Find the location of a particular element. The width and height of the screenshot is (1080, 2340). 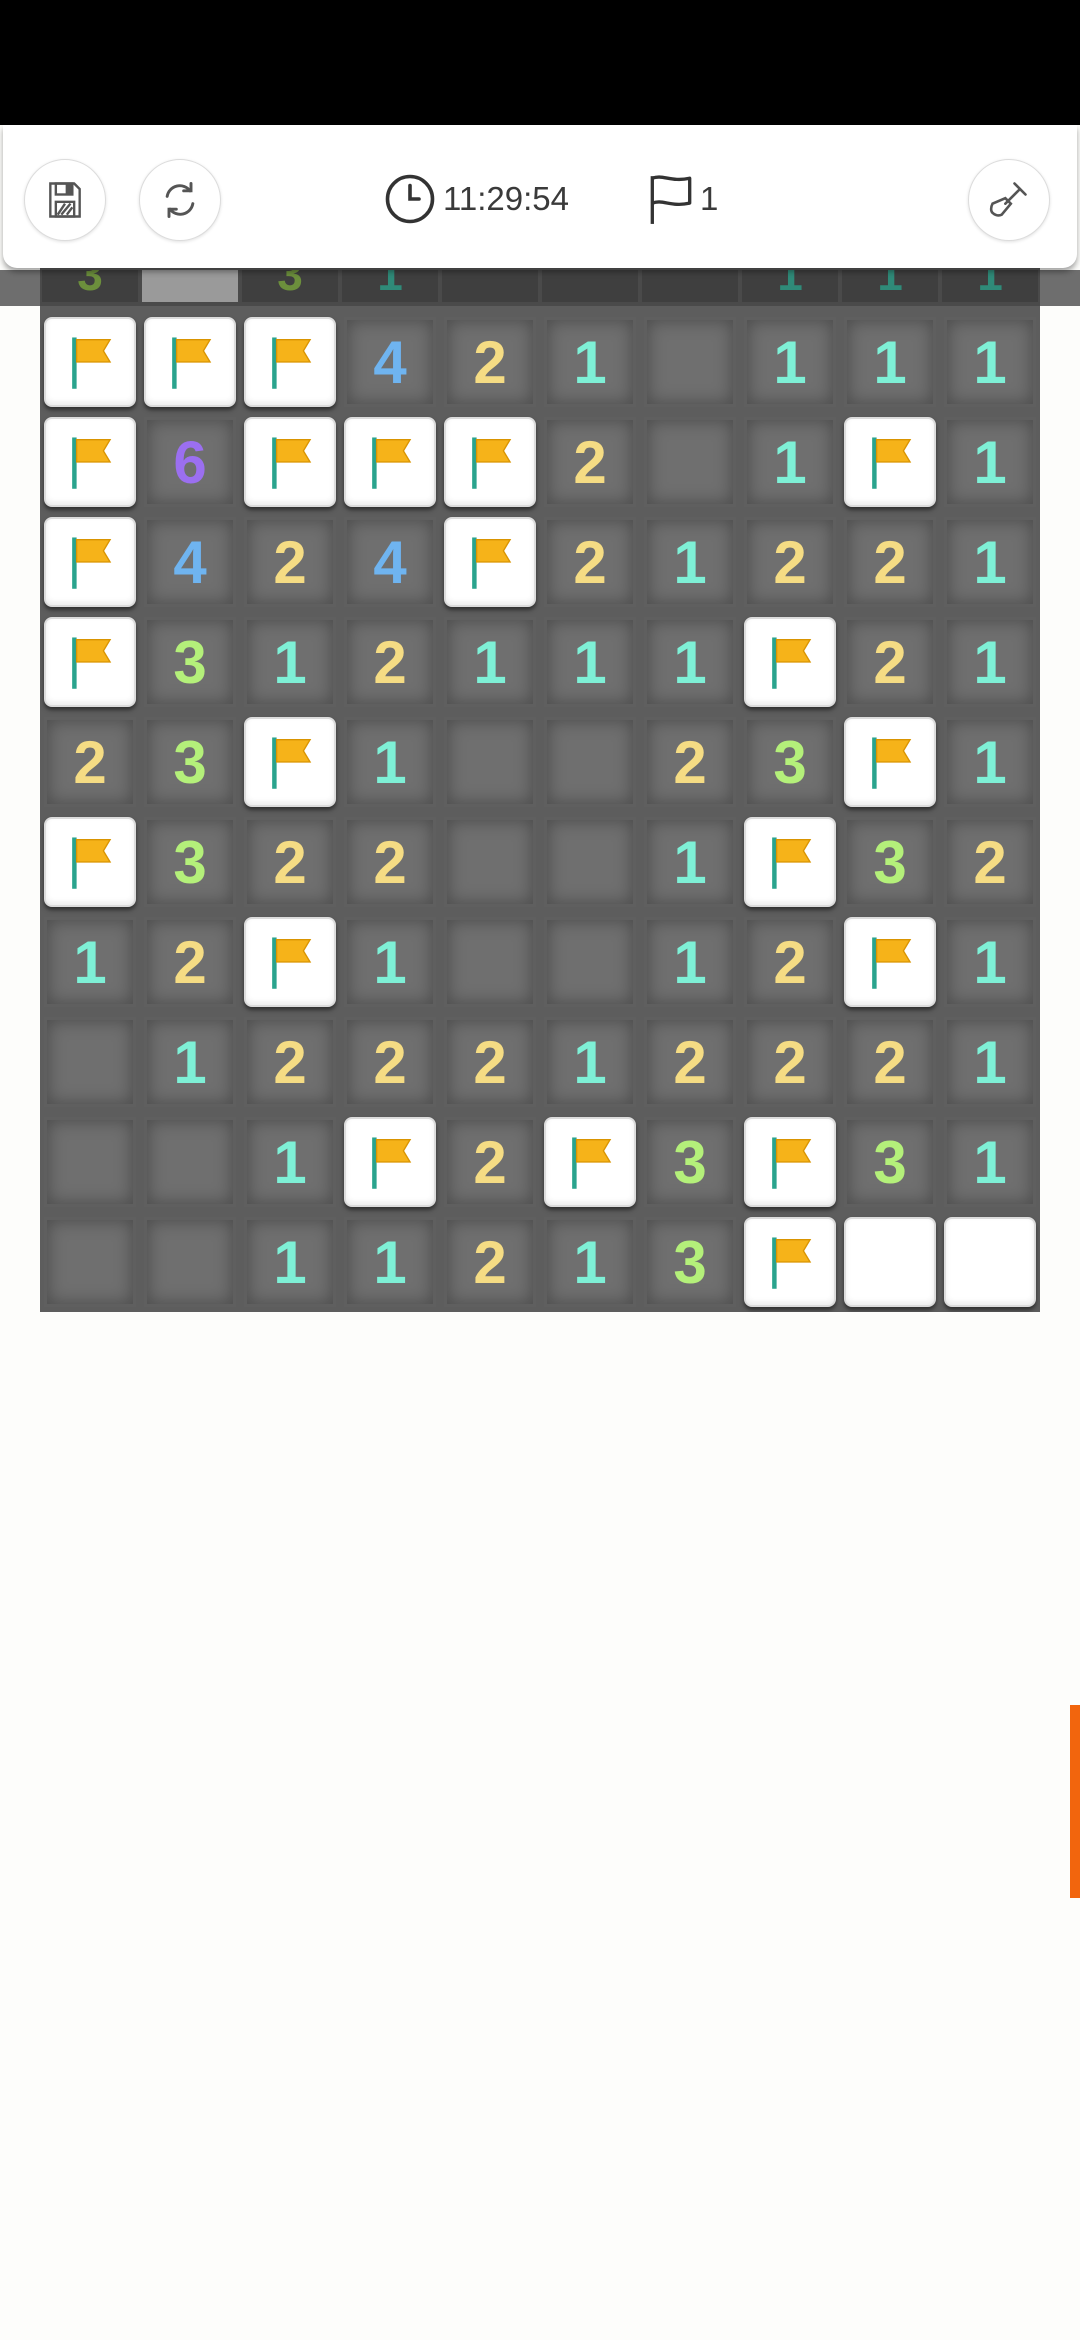

scroll-indicator is located at coordinates (1075, 1801).